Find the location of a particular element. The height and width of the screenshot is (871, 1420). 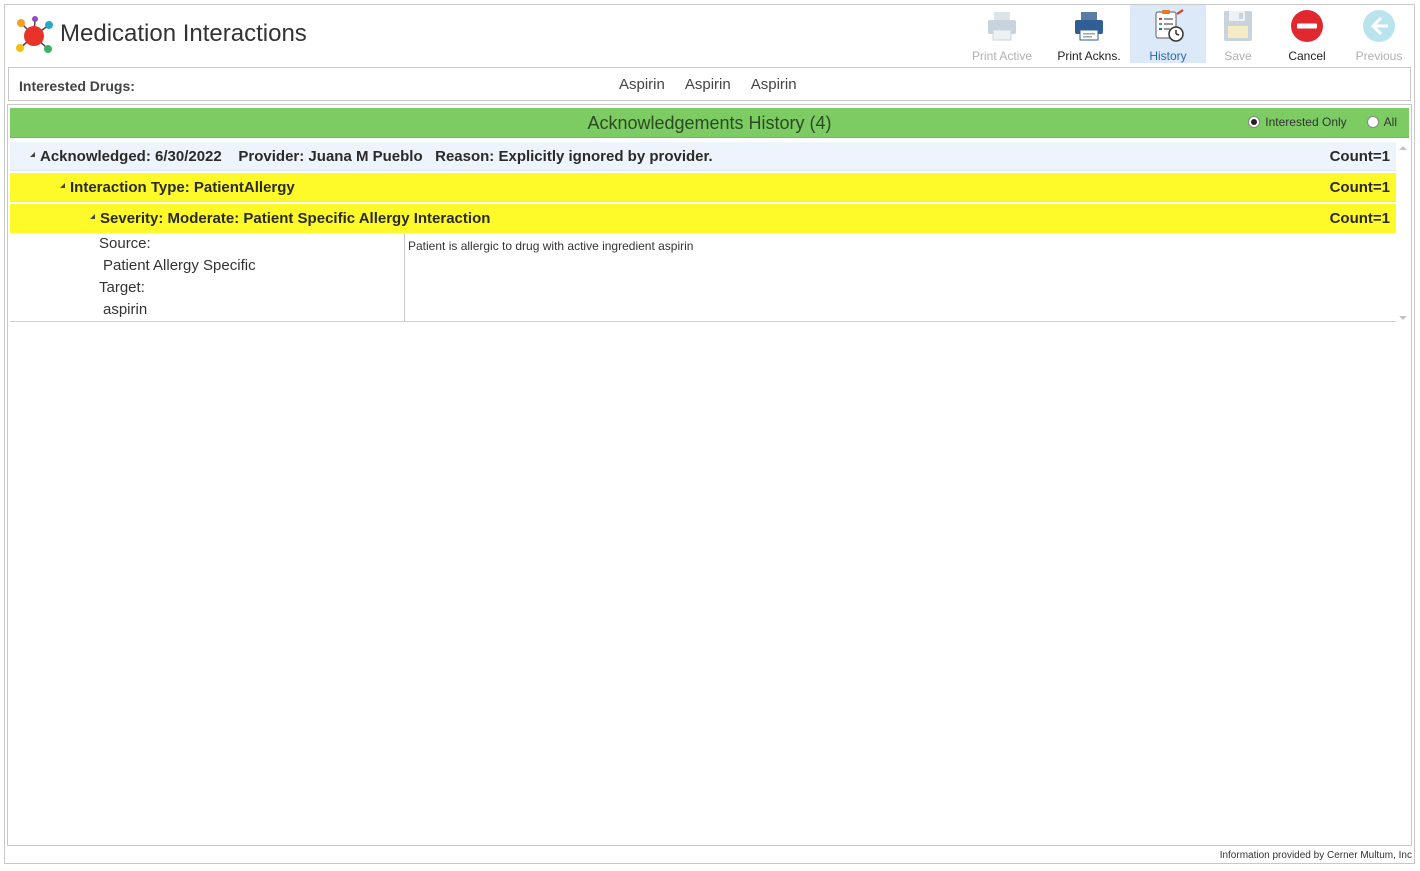

filter-radio-group: Interested Only All is located at coordinates (1312, 122).